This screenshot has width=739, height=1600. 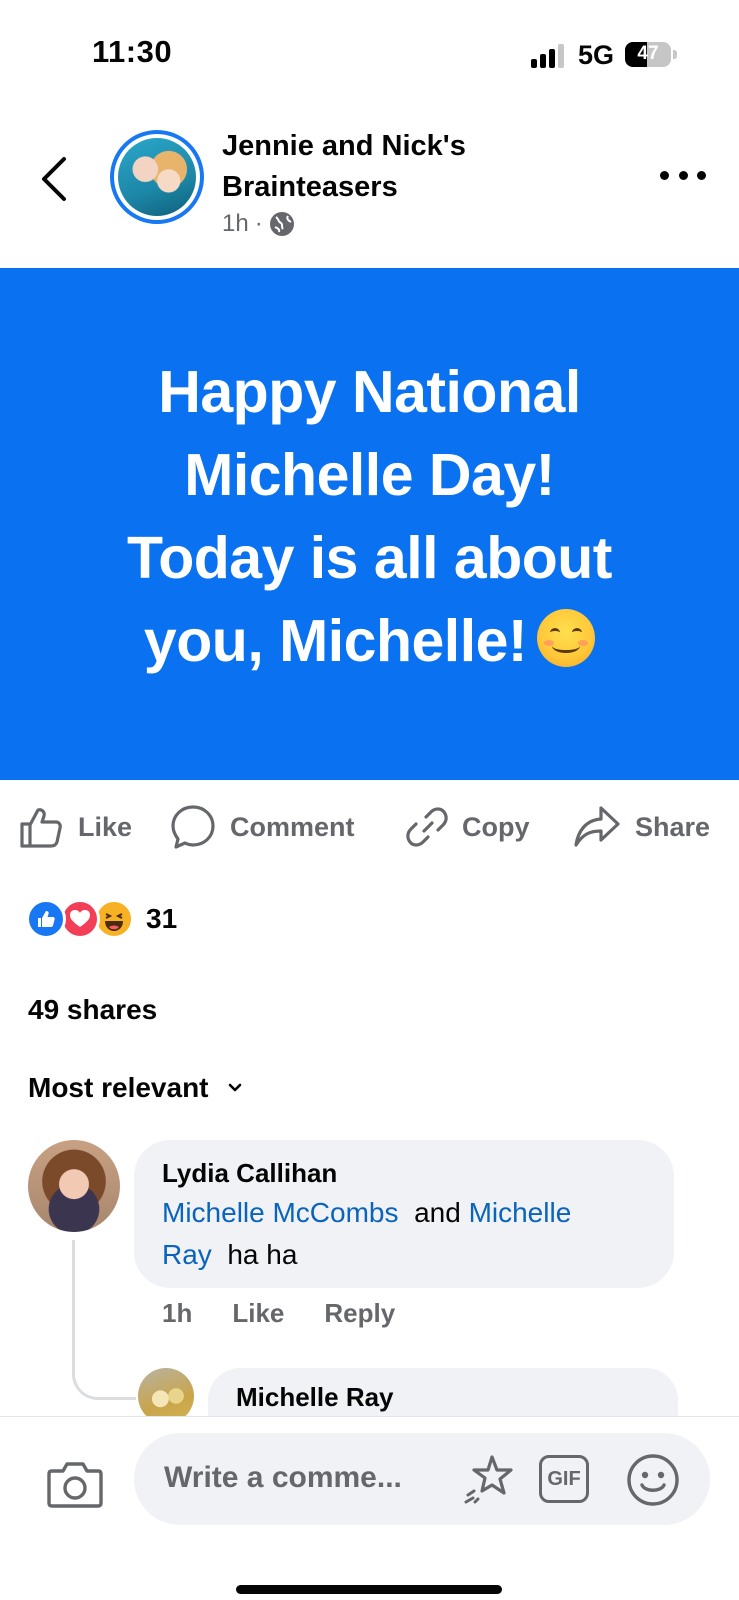 I want to click on comment-button: Comment, so click(x=262, y=827).